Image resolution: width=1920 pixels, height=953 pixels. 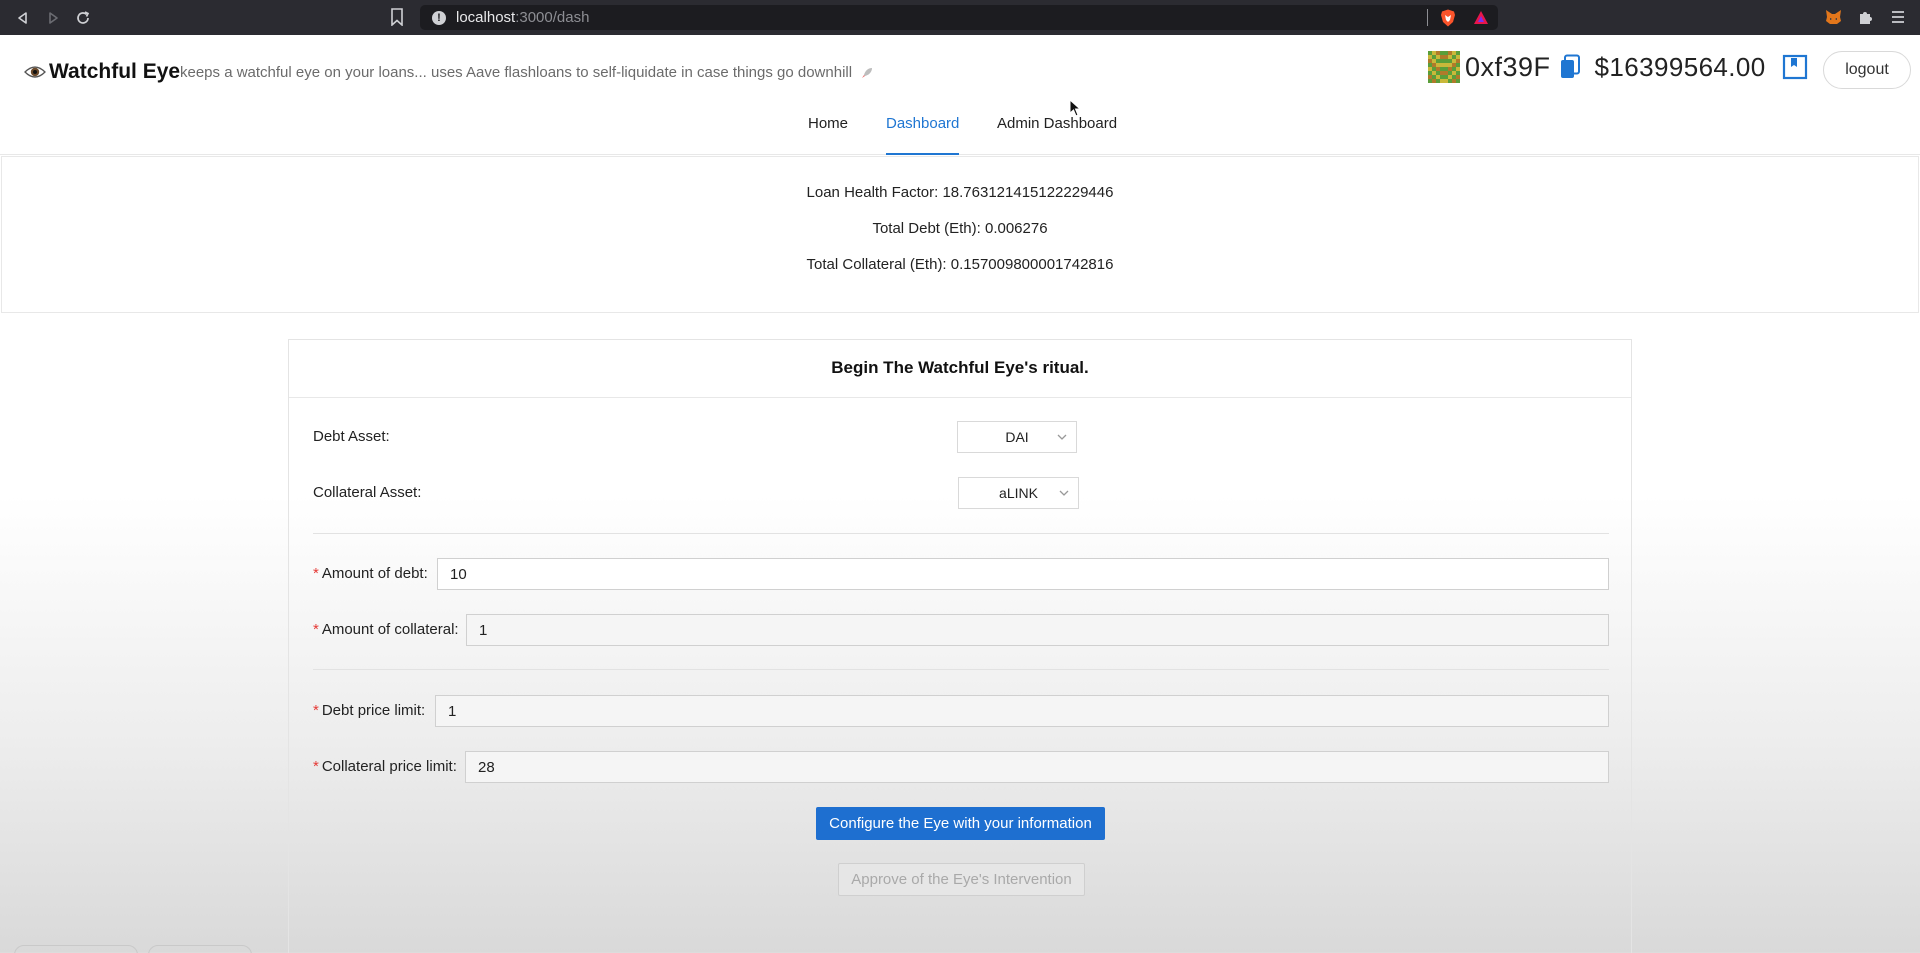 I want to click on site-info-icon: !, so click(x=439, y=17).